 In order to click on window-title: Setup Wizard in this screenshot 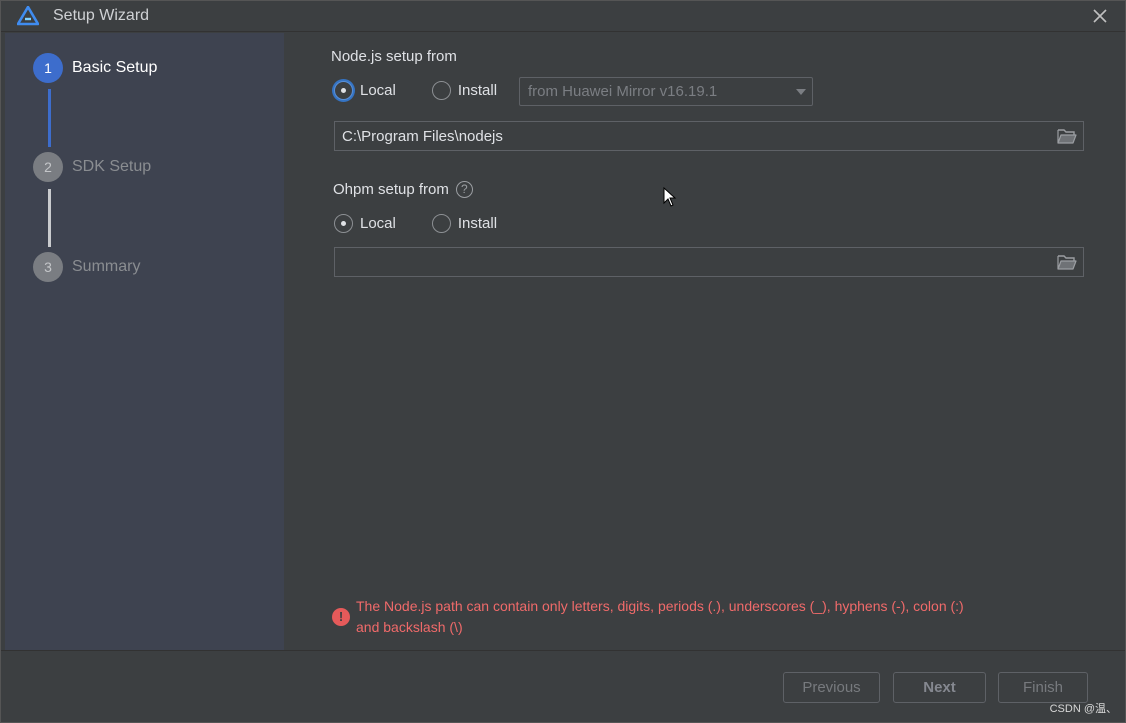, I will do `click(101, 15)`.